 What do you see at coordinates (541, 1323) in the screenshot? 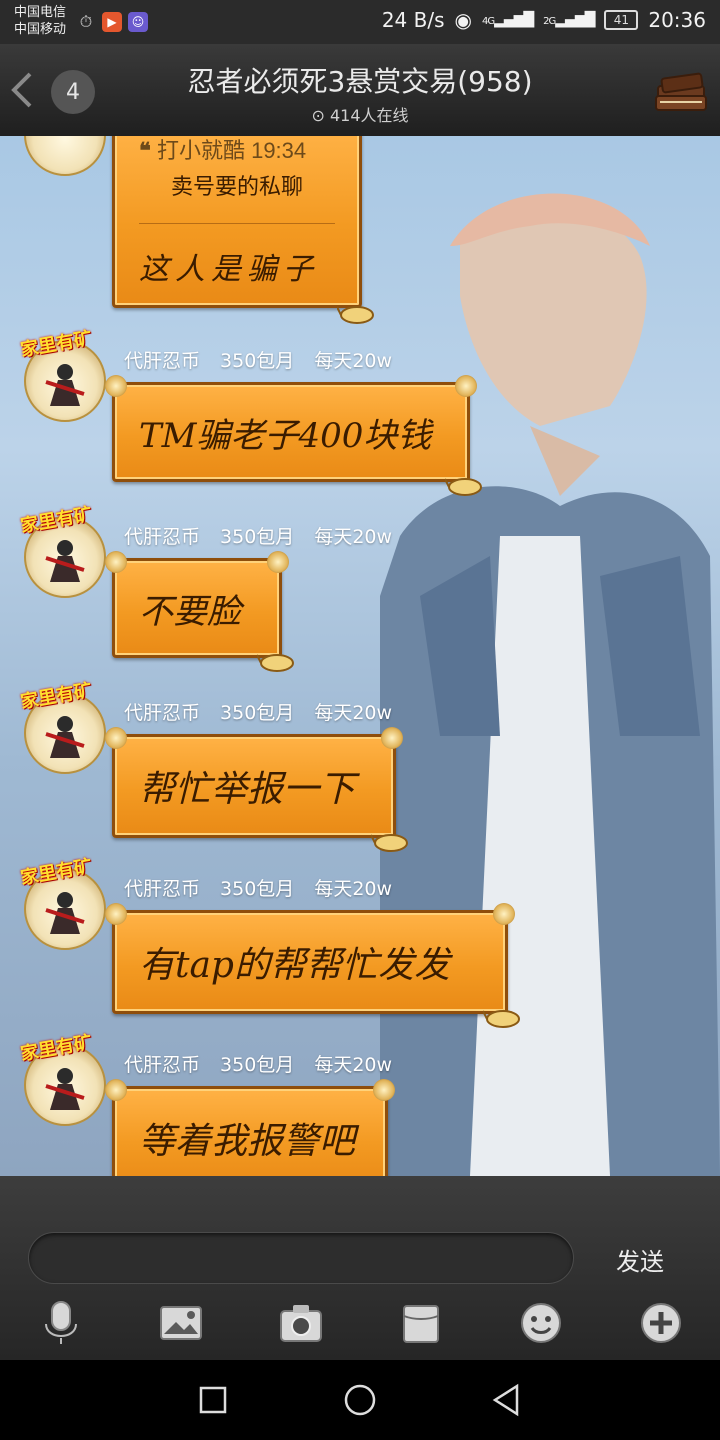
I see `emoji-icon` at bounding box center [541, 1323].